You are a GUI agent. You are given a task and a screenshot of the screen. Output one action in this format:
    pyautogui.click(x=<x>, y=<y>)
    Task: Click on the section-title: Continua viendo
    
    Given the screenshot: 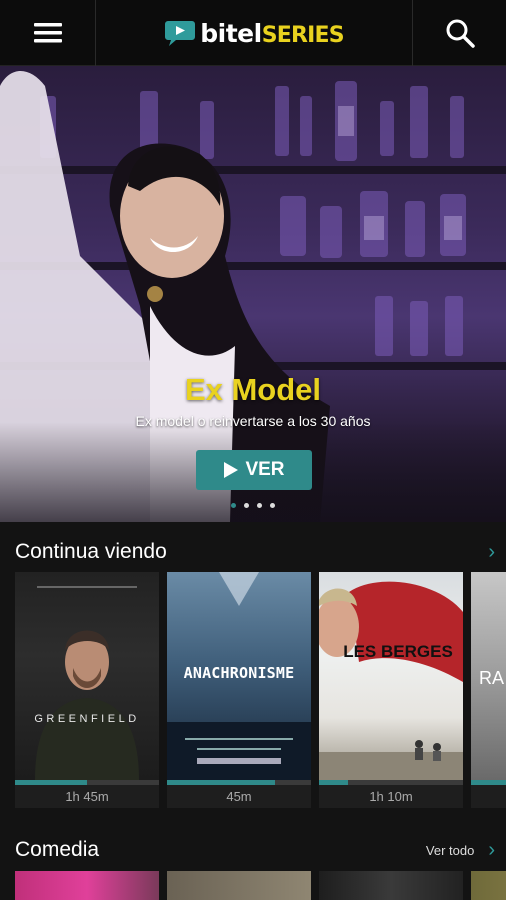 What is the action you would take?
    pyautogui.click(x=91, y=551)
    